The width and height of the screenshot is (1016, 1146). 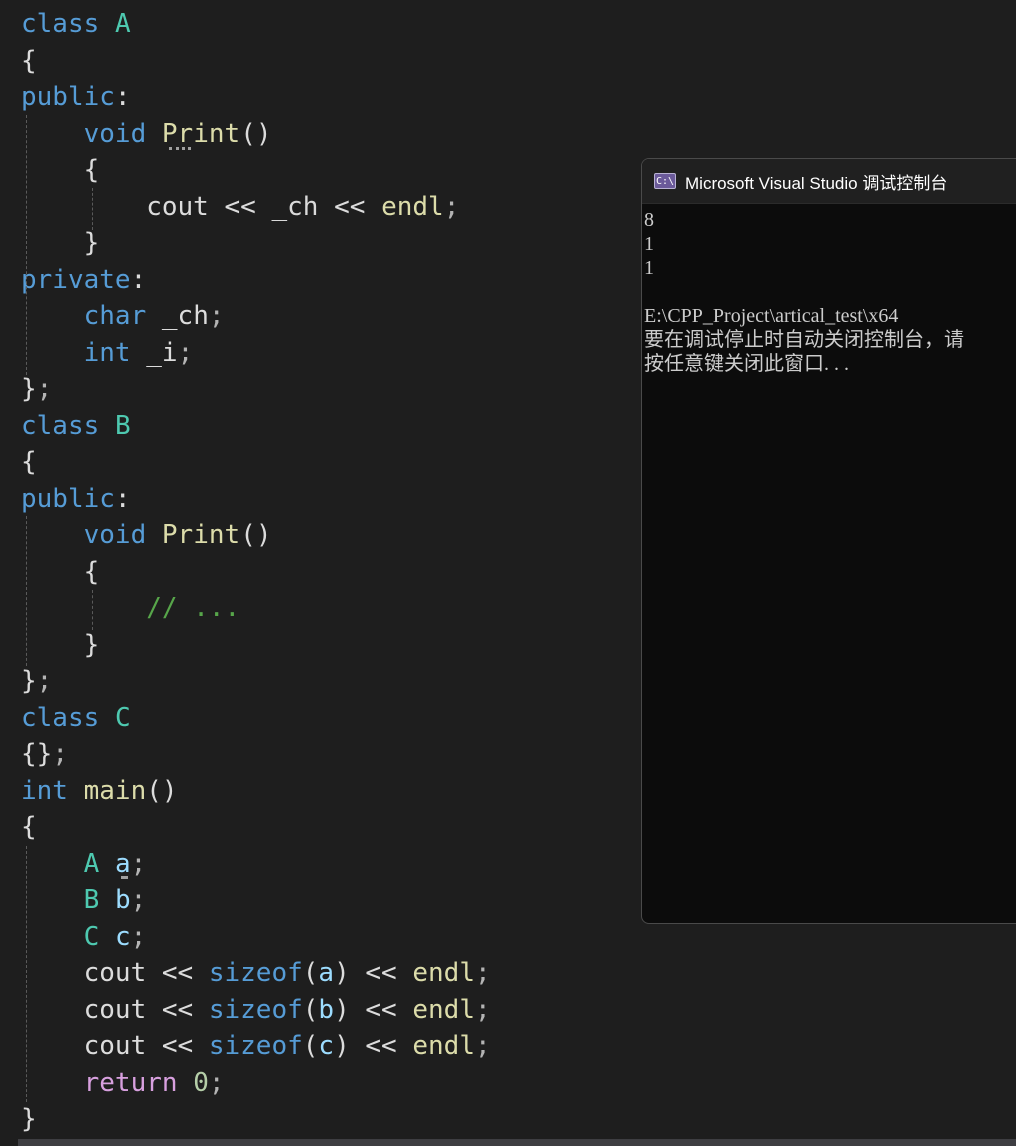 I want to click on code-token: endl, so click(x=443, y=1009).